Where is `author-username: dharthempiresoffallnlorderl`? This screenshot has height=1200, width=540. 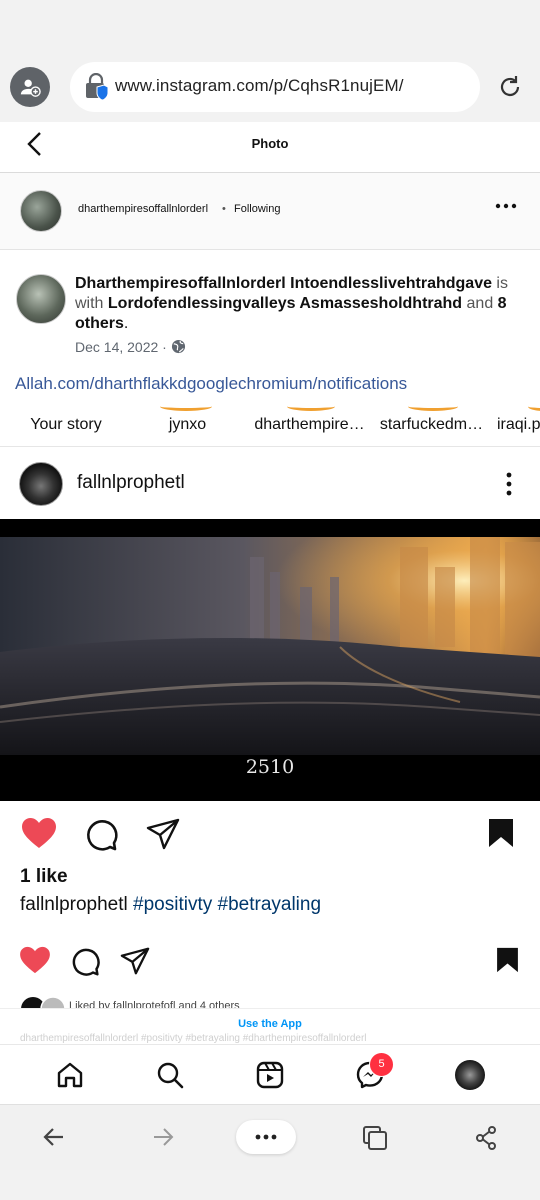 author-username: dharthempiresoffallnlorderl is located at coordinates (143, 209).